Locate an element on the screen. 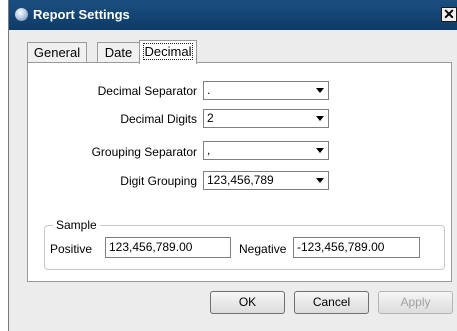 The image size is (457, 331). close-icon: ✕ is located at coordinates (449, 14).